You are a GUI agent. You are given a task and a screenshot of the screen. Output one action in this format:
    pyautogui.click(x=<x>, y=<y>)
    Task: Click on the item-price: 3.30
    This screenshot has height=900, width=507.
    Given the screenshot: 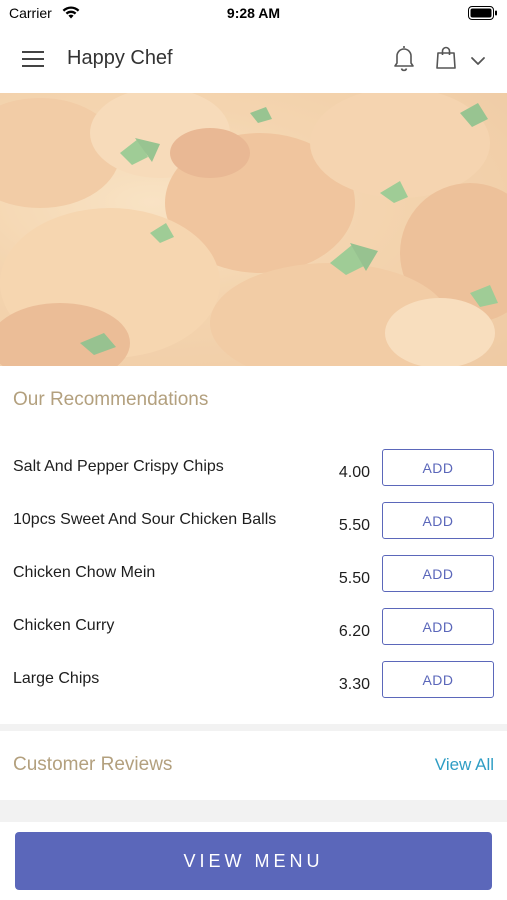 What is the action you would take?
    pyautogui.click(x=354, y=684)
    